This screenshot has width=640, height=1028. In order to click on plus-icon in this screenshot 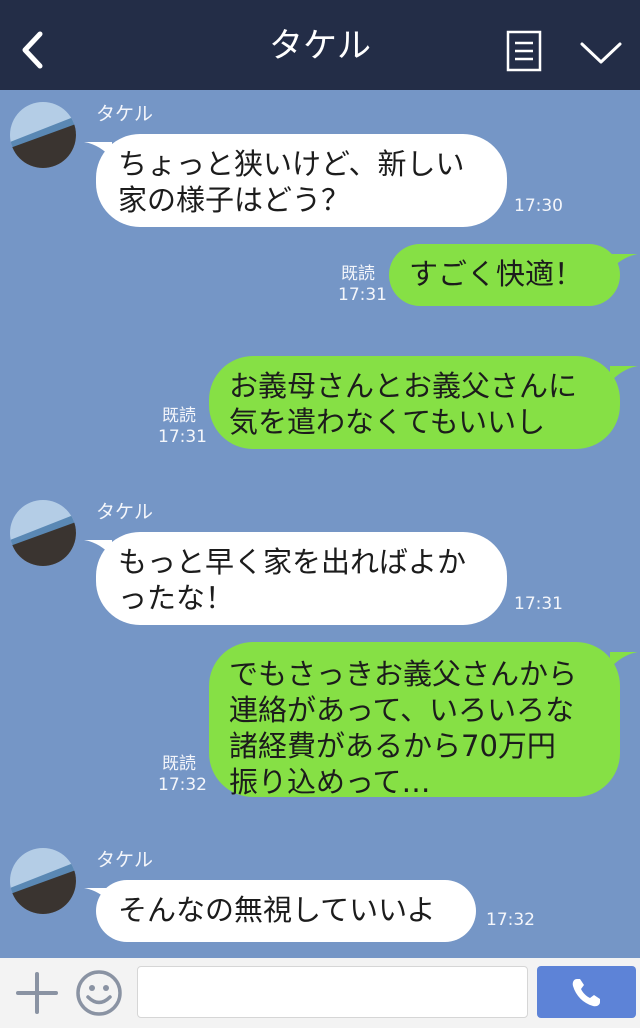, I will do `click(37, 993)`.